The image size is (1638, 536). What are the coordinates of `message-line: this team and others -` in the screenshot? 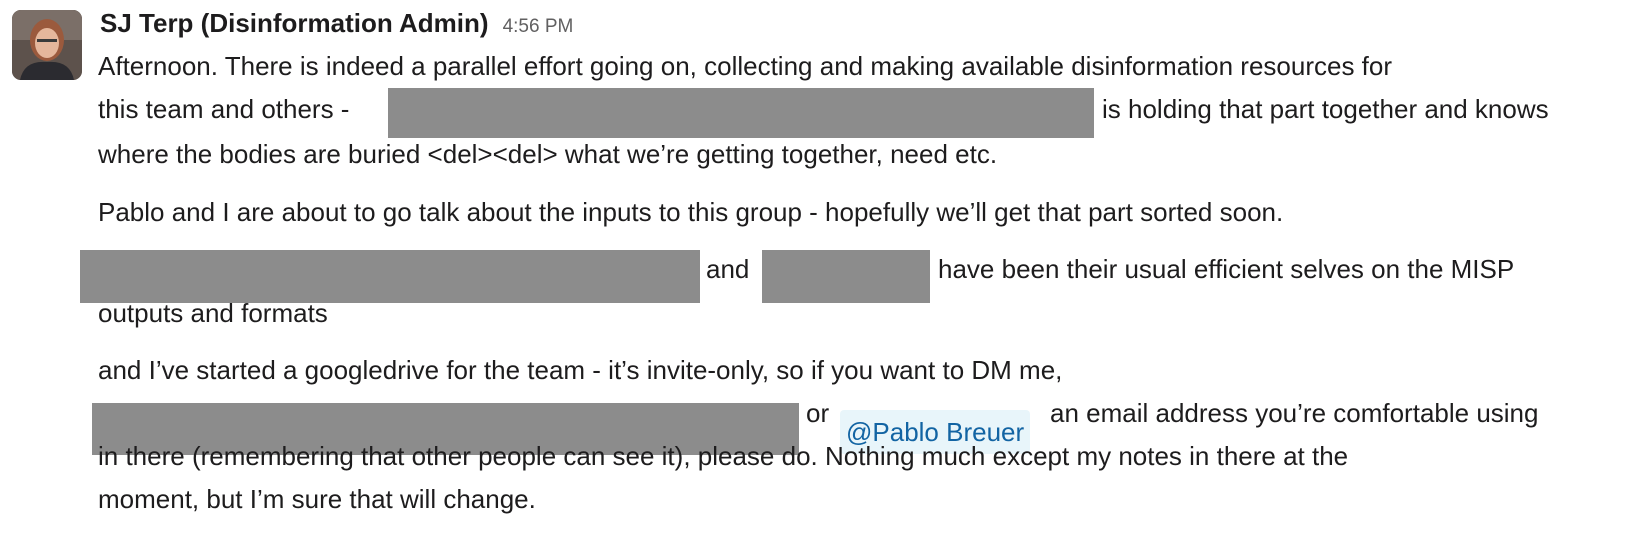 It's located at (224, 109).